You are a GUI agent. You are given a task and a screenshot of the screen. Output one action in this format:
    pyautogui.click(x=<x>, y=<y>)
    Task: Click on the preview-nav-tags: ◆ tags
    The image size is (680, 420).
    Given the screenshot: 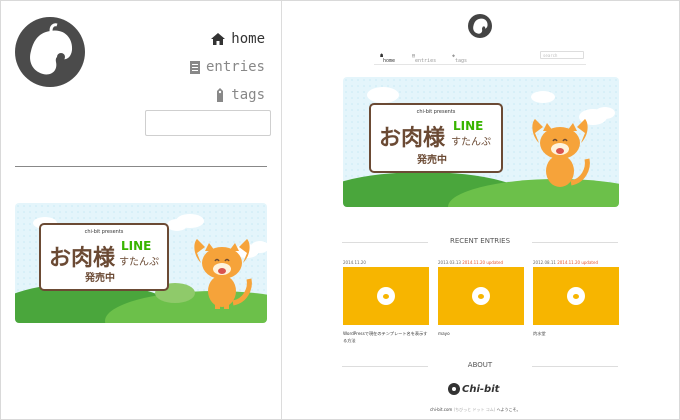 What is the action you would take?
    pyautogui.click(x=459, y=58)
    